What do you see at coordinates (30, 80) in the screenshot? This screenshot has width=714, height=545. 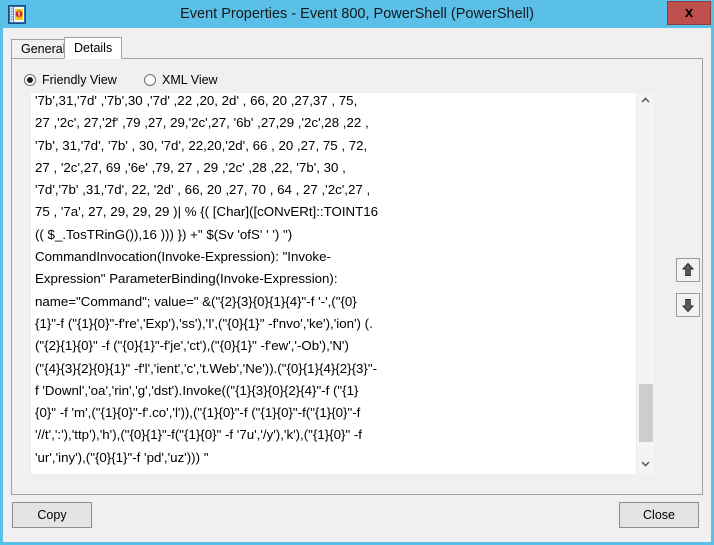 I see `radio-friendly-view-indicator` at bounding box center [30, 80].